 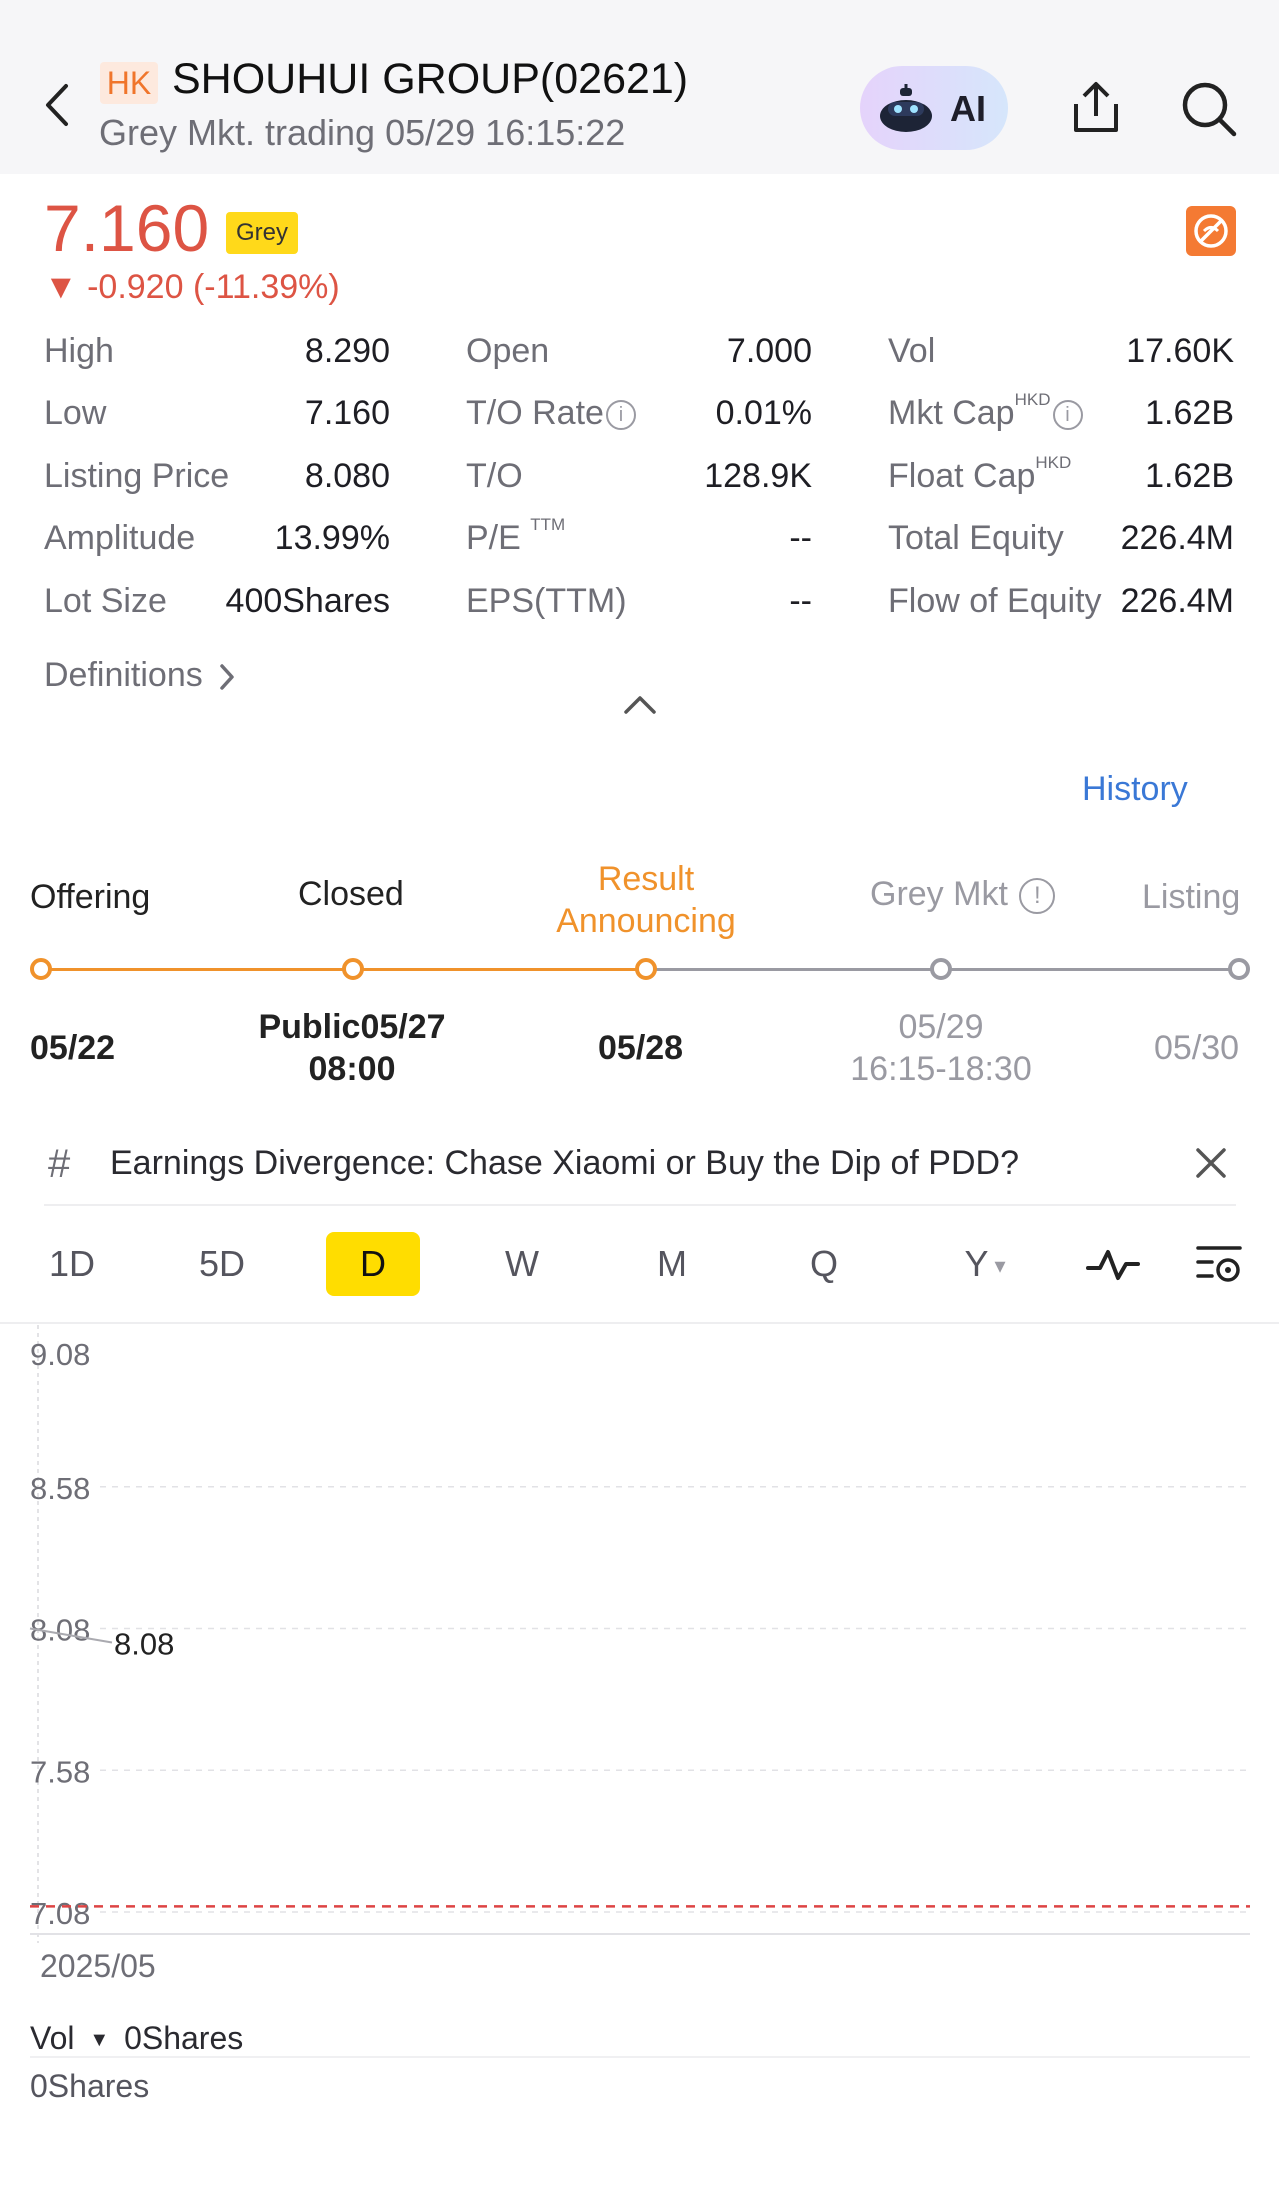 I want to click on stat-label-low: Low, so click(x=75, y=413).